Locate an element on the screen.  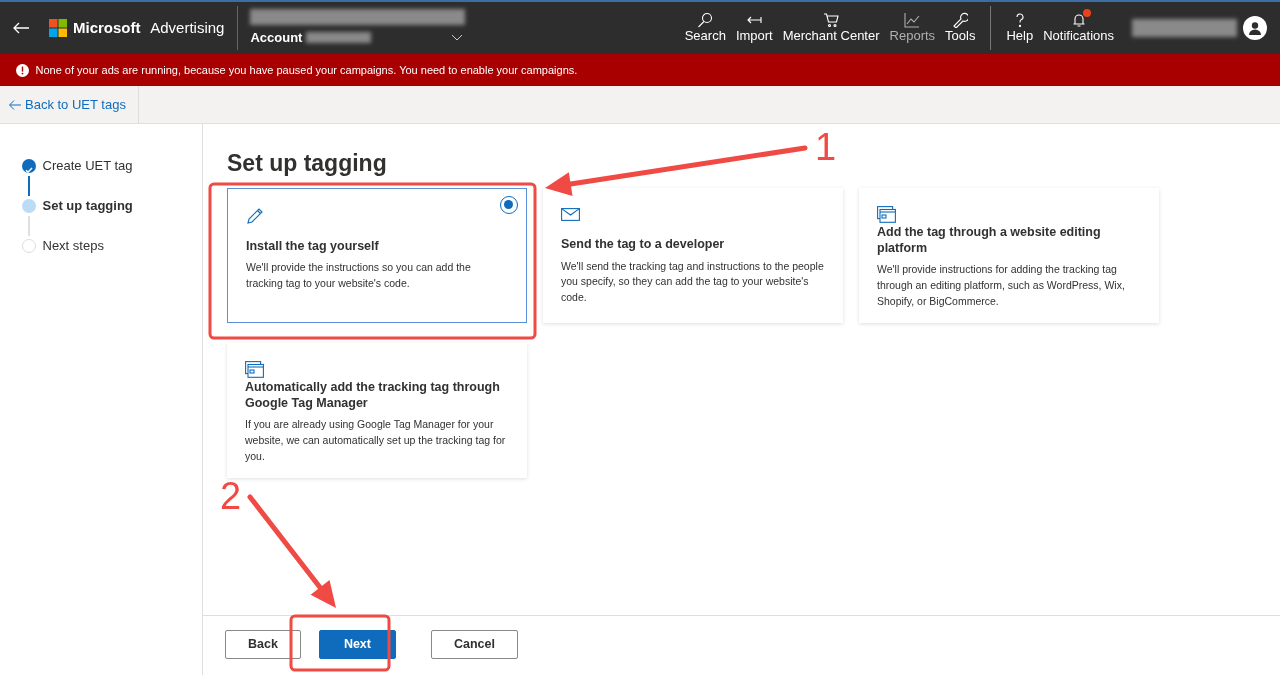
option-card: Send the tag to a developer We'll send the tracking tag and instructions to the people you specify, so they can add the tag to your website's code. is located at coordinates (693, 255).